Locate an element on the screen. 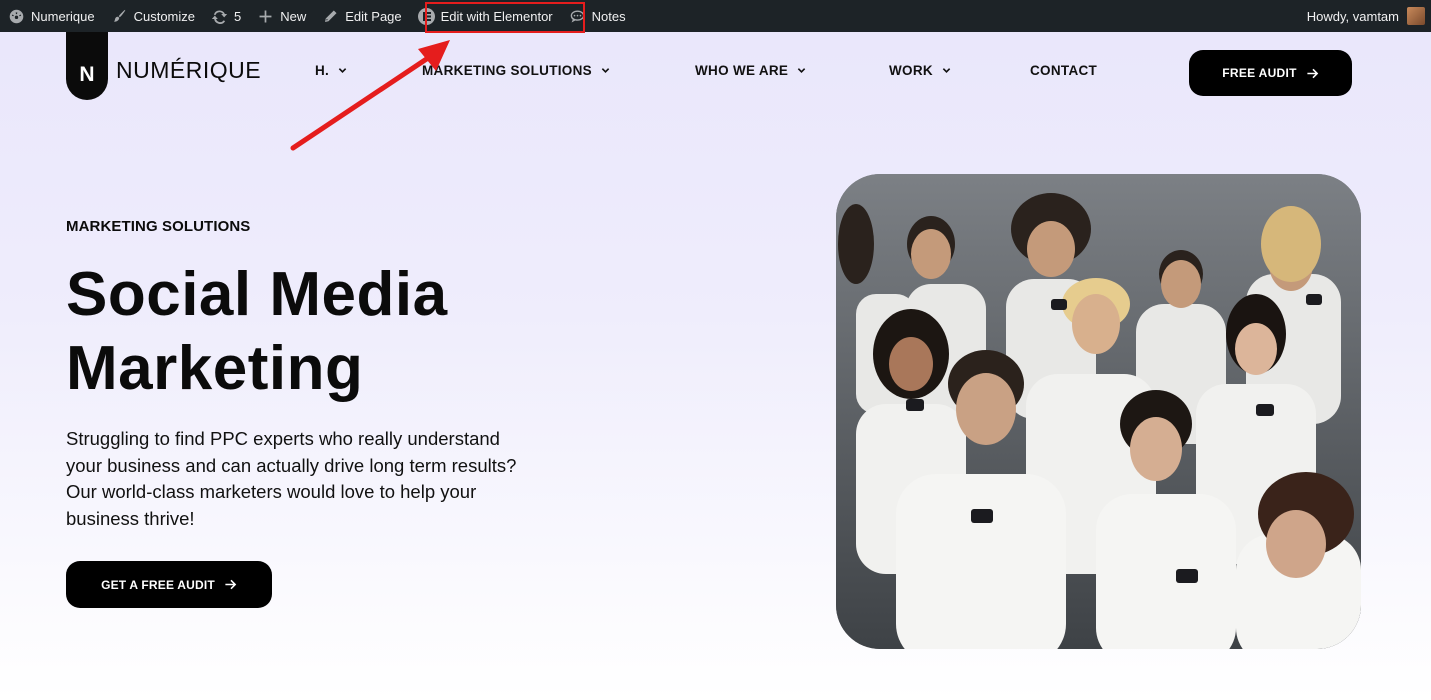 This screenshot has width=1431, height=700. nav-item-label: MARKETING SOLUTIONS is located at coordinates (507, 70).